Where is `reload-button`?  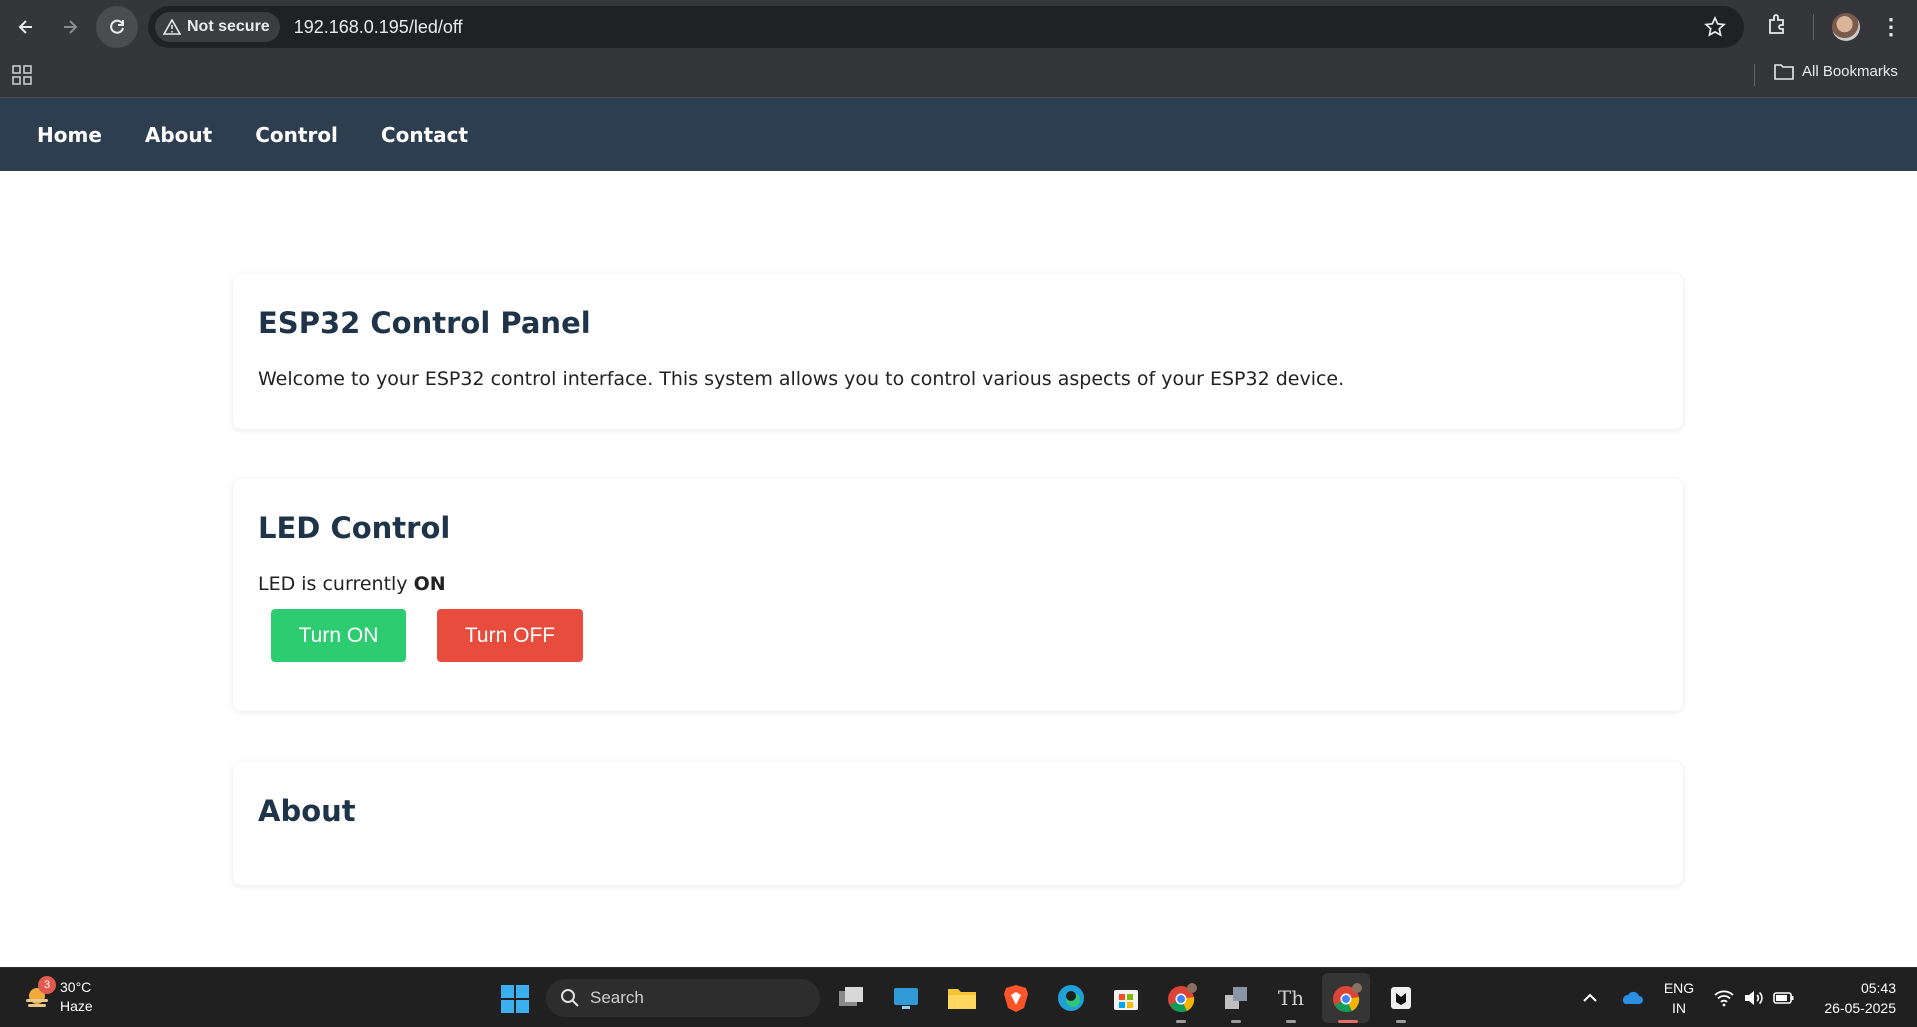
reload-button is located at coordinates (117, 26).